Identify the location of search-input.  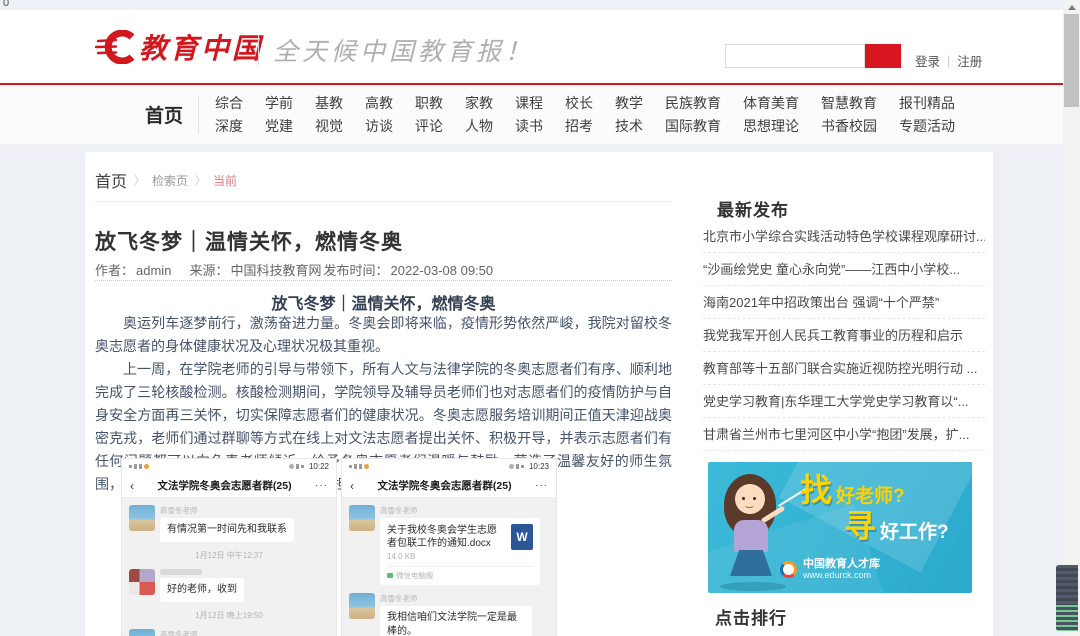
(795, 56).